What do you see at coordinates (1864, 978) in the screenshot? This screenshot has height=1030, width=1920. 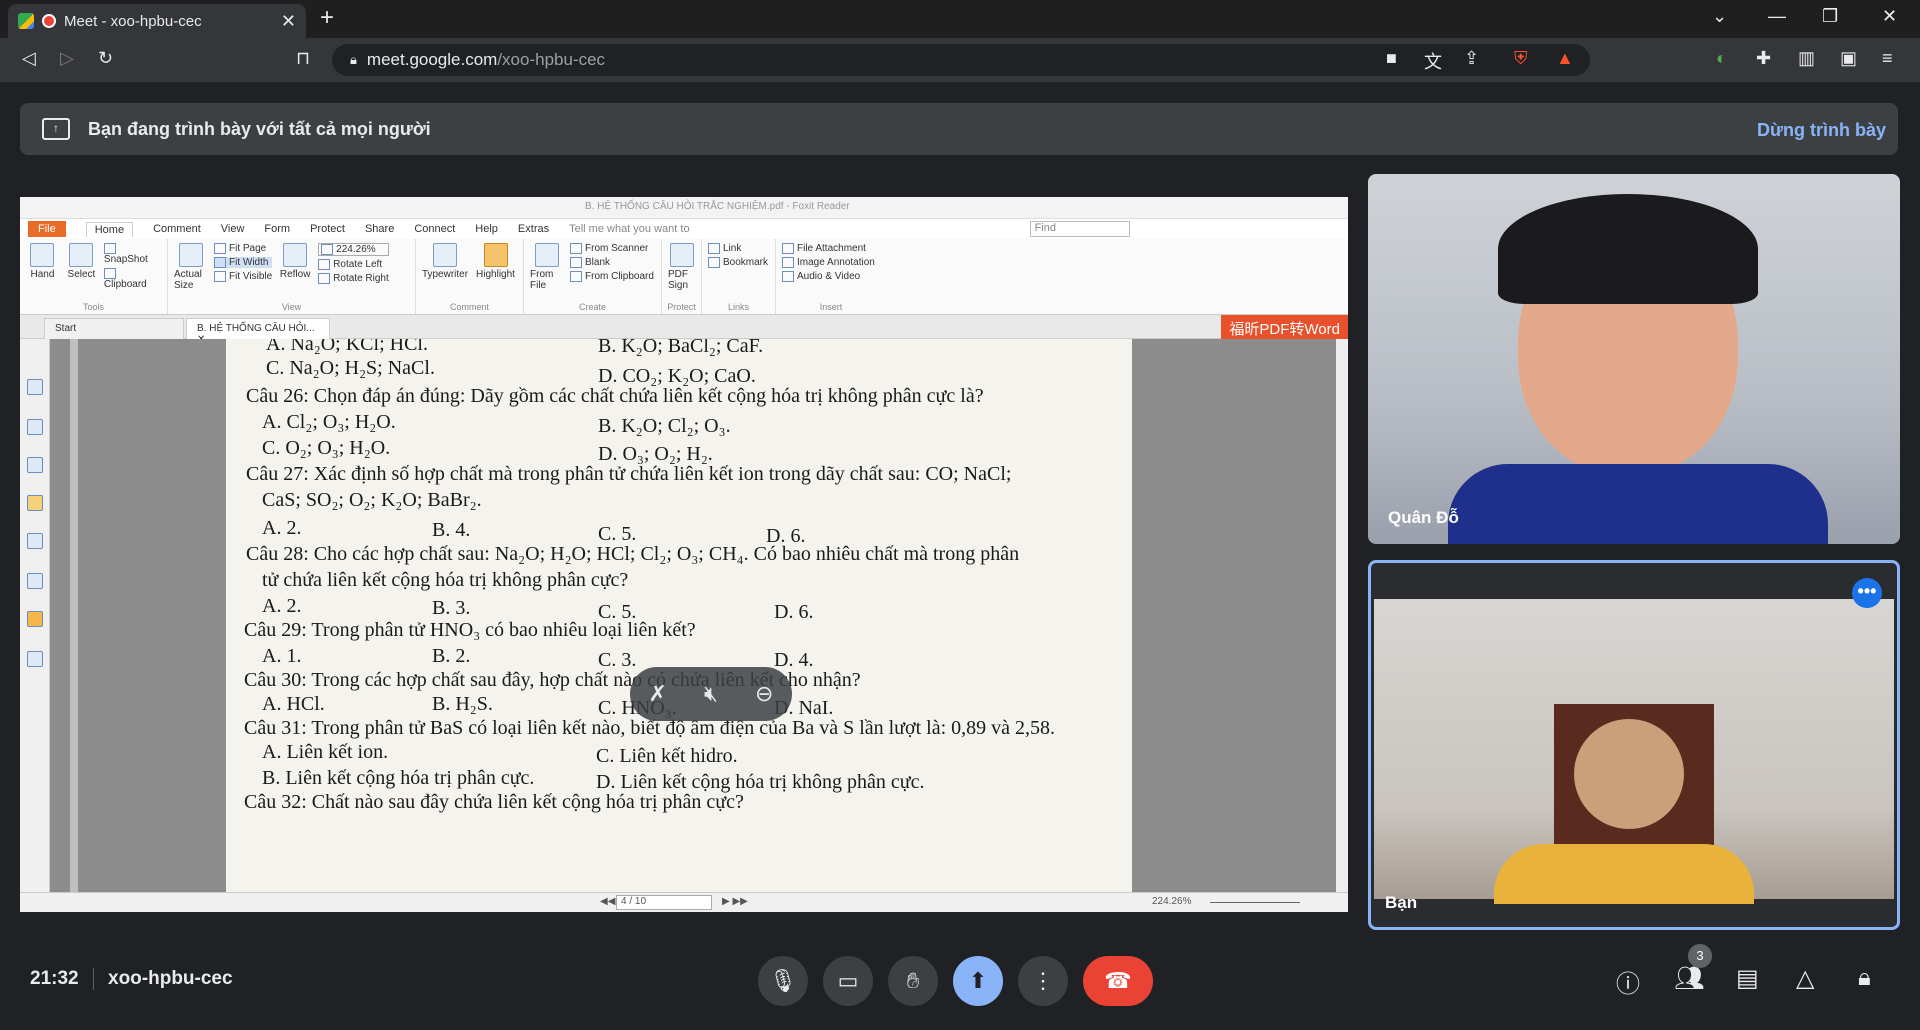 I see `host-controls-icon: 🔒︎` at bounding box center [1864, 978].